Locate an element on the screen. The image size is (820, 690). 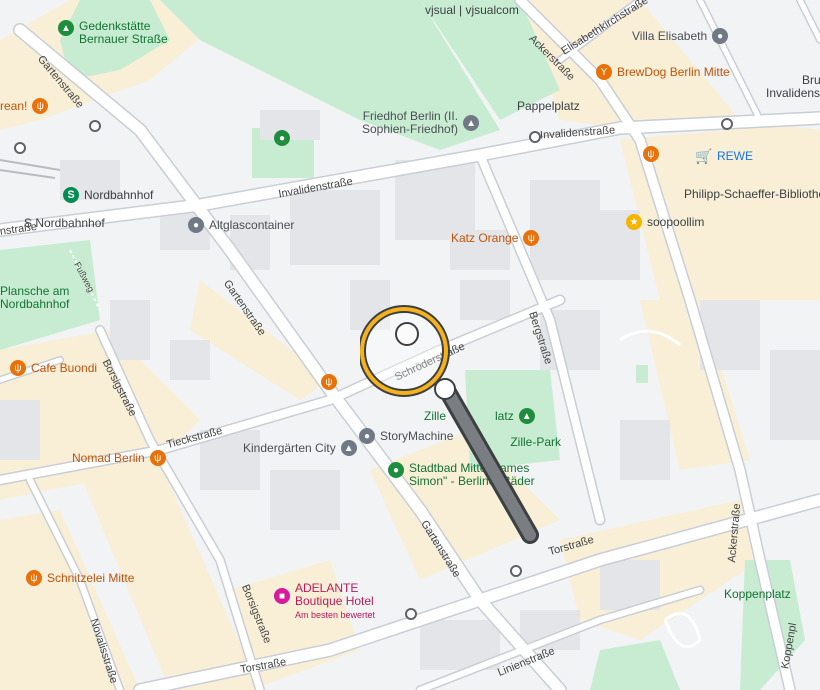
poi-pappelplatz: Pappelplatz is located at coordinates (548, 106).